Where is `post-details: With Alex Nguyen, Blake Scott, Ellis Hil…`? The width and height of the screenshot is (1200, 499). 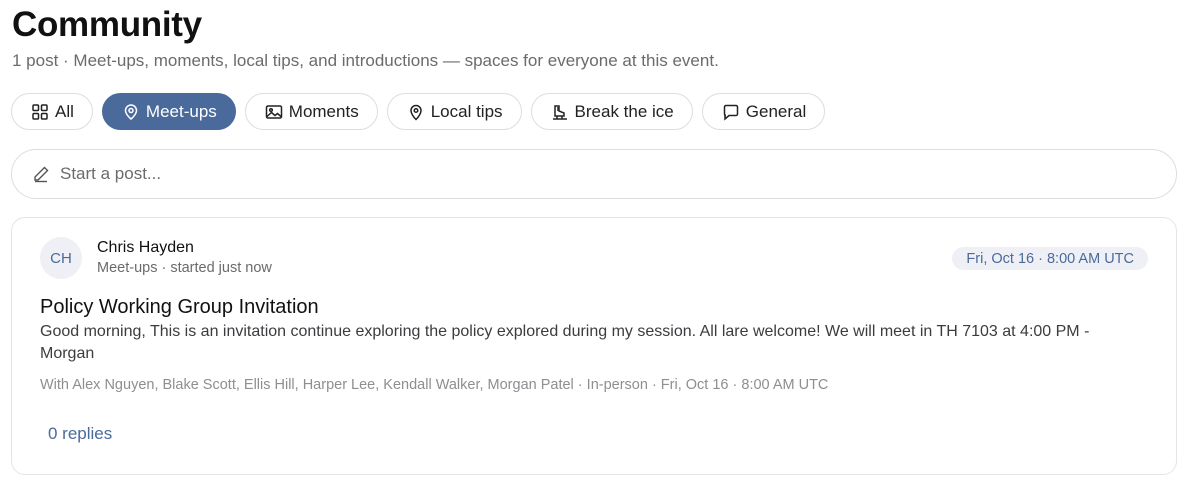 post-details: With Alex Nguyen, Blake Scott, Ellis Hil… is located at coordinates (434, 385).